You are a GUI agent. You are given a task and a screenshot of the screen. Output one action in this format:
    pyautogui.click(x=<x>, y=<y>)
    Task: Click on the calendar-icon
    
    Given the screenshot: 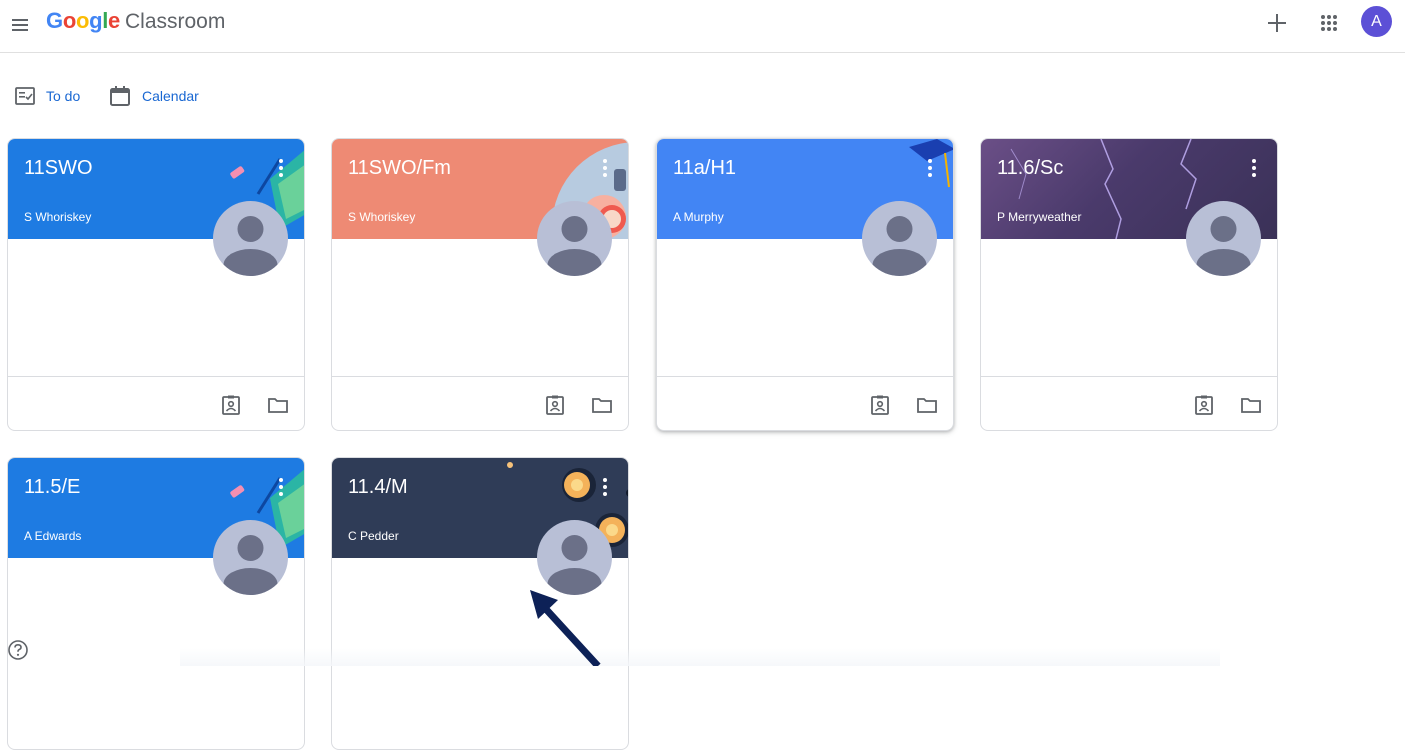 What is the action you would take?
    pyautogui.click(x=120, y=96)
    